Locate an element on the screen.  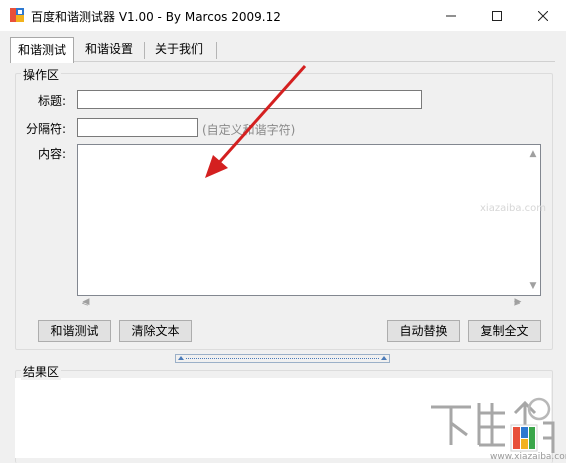
splitter-grip is located at coordinates (282, 358).